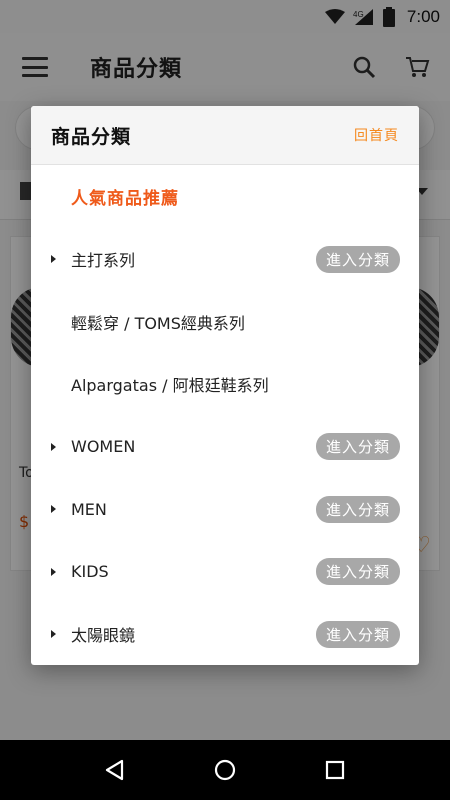 This screenshot has width=450, height=800. I want to click on category-item: 輕鬆穿 / TOMS經典系列, so click(225, 322).